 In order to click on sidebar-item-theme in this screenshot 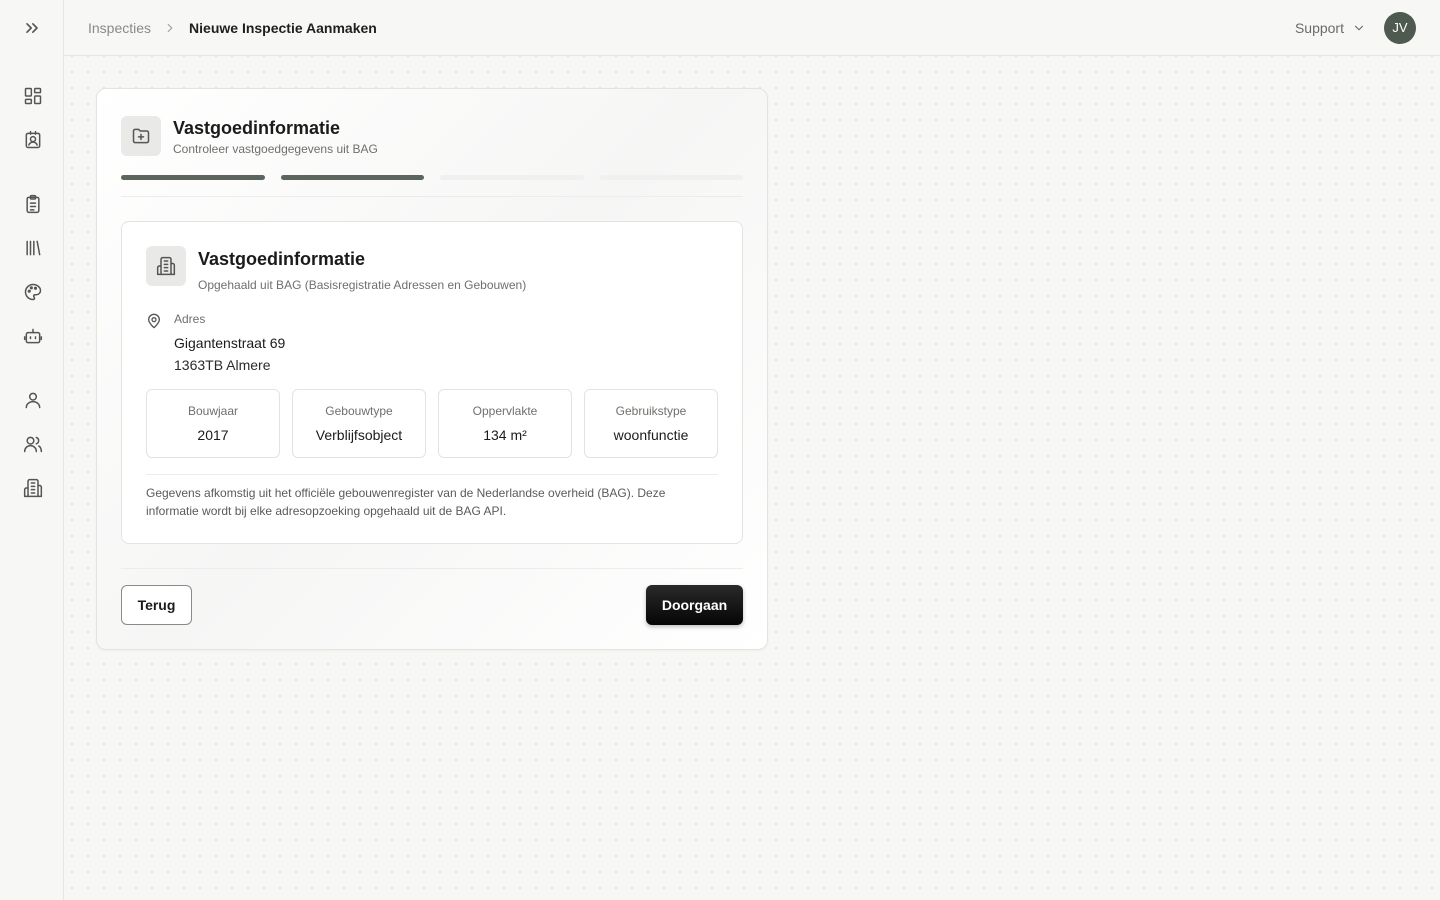, I will do `click(33, 292)`.